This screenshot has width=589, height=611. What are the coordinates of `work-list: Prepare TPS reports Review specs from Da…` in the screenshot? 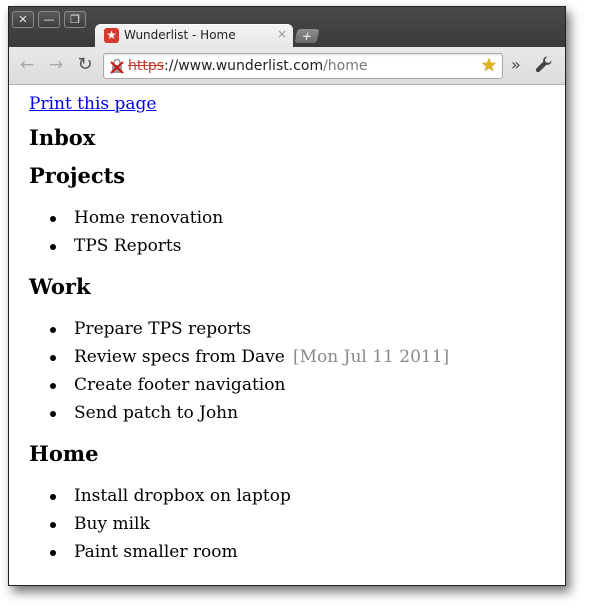 It's located at (239, 371).